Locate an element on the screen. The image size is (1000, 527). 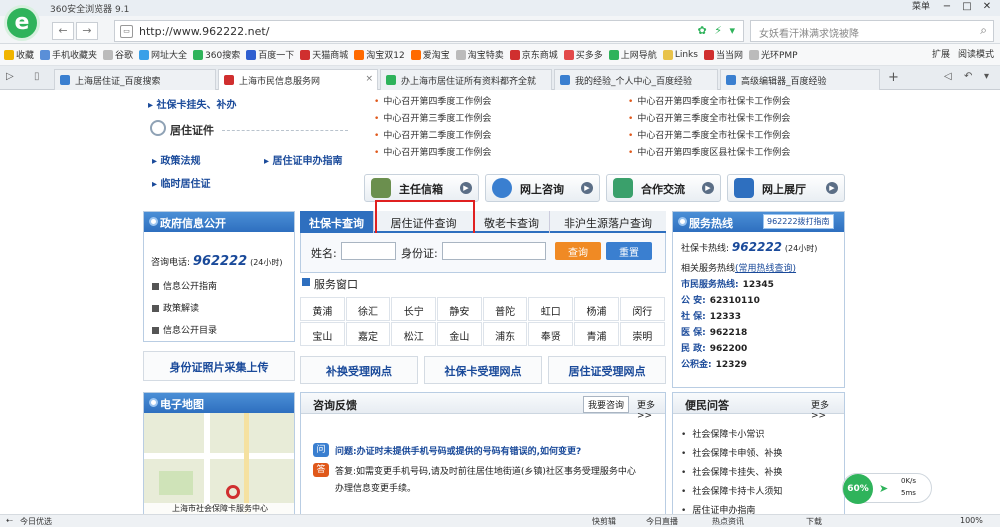
link-disclosure-guide: 信息公开指南 is located at coordinates (184, 285).